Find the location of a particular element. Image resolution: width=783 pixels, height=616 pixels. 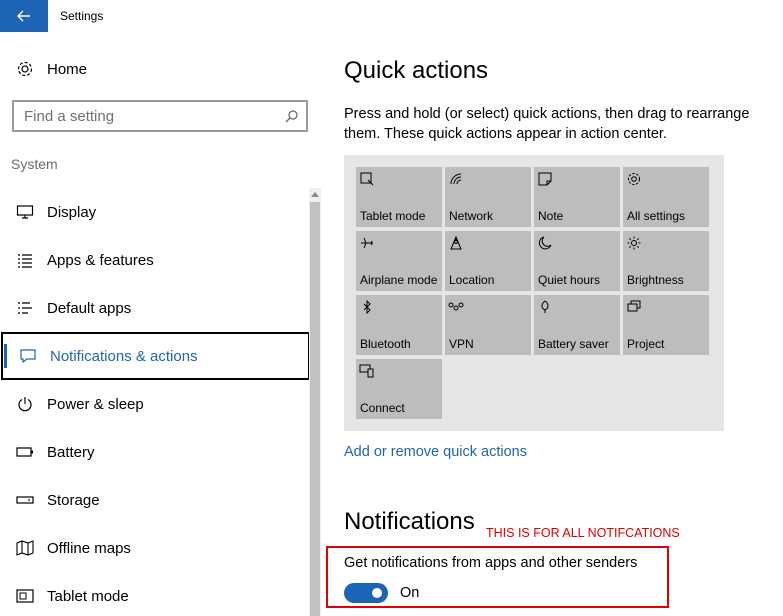

quick-action-brightness: Brightness is located at coordinates (666, 261).